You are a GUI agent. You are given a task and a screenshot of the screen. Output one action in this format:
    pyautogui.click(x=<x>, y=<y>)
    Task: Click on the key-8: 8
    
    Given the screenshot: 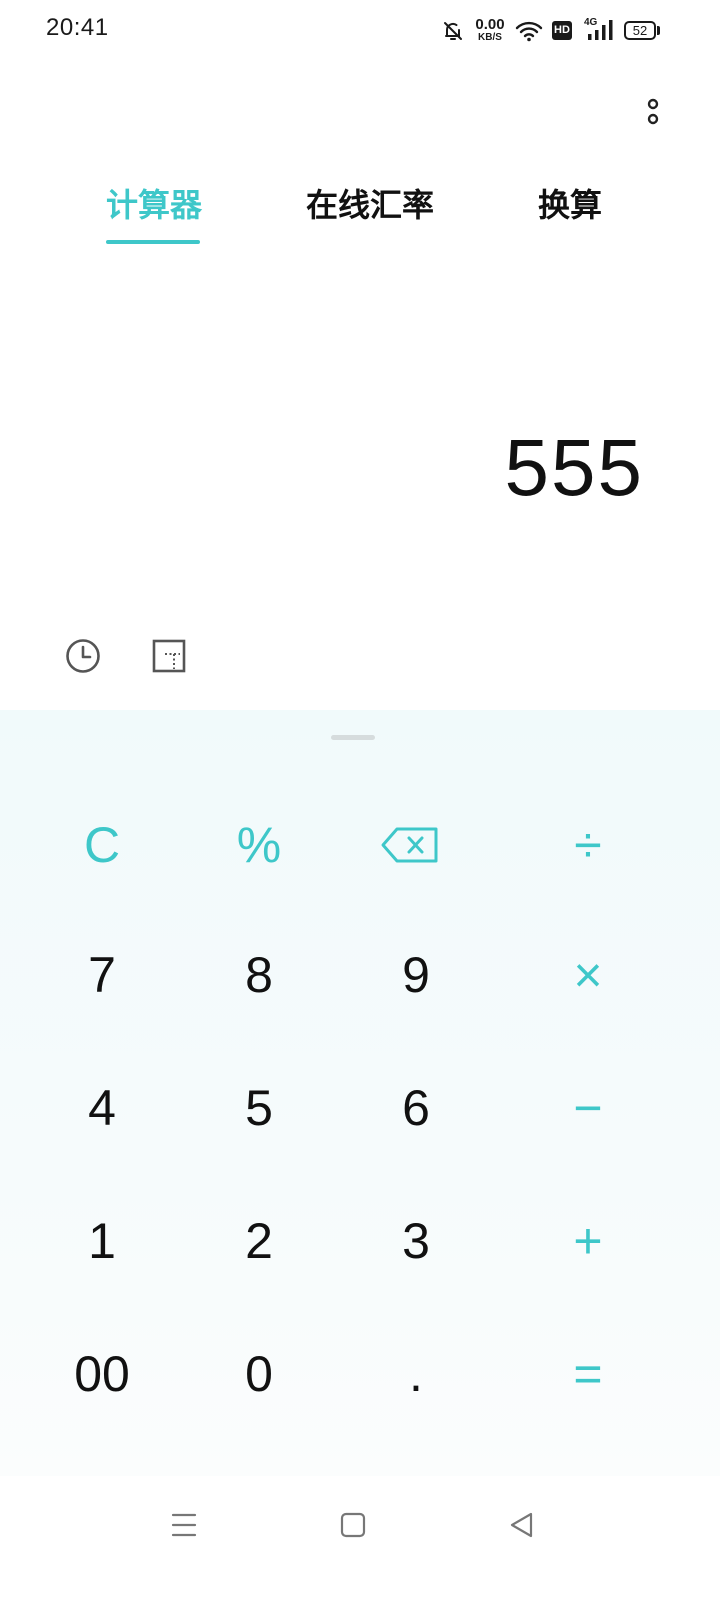 What is the action you would take?
    pyautogui.click(x=259, y=975)
    